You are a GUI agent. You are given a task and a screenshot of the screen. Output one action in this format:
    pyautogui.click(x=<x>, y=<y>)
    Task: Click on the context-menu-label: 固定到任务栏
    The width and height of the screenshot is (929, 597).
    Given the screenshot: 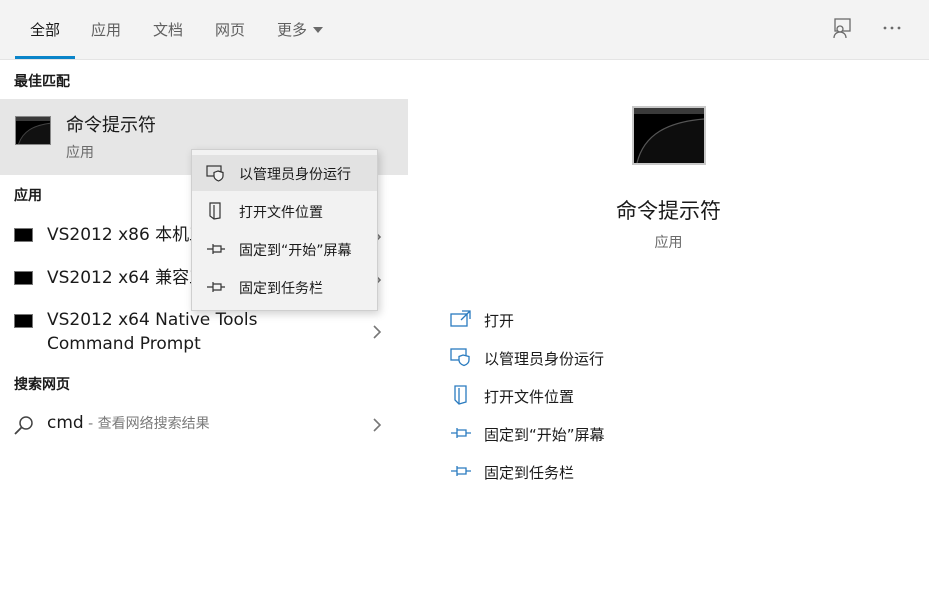 What is the action you would take?
    pyautogui.click(x=281, y=289)
    